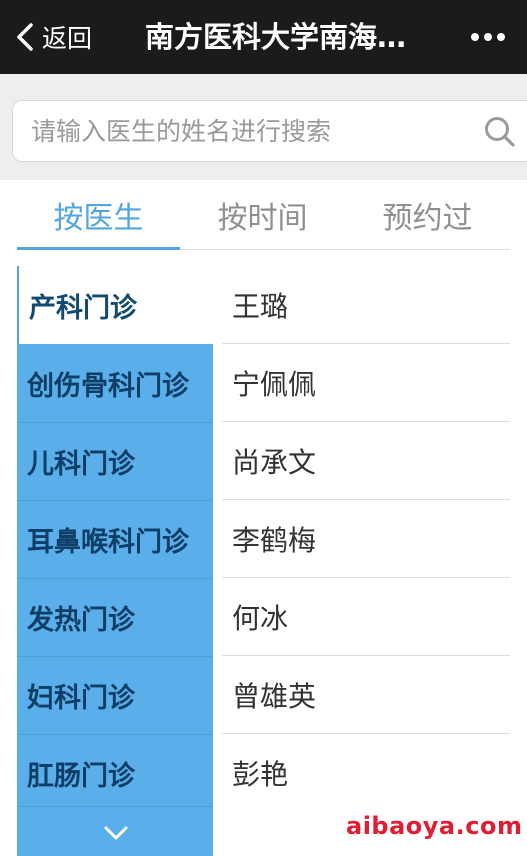  What do you see at coordinates (98, 248) in the screenshot?
I see `tab-indicator` at bounding box center [98, 248].